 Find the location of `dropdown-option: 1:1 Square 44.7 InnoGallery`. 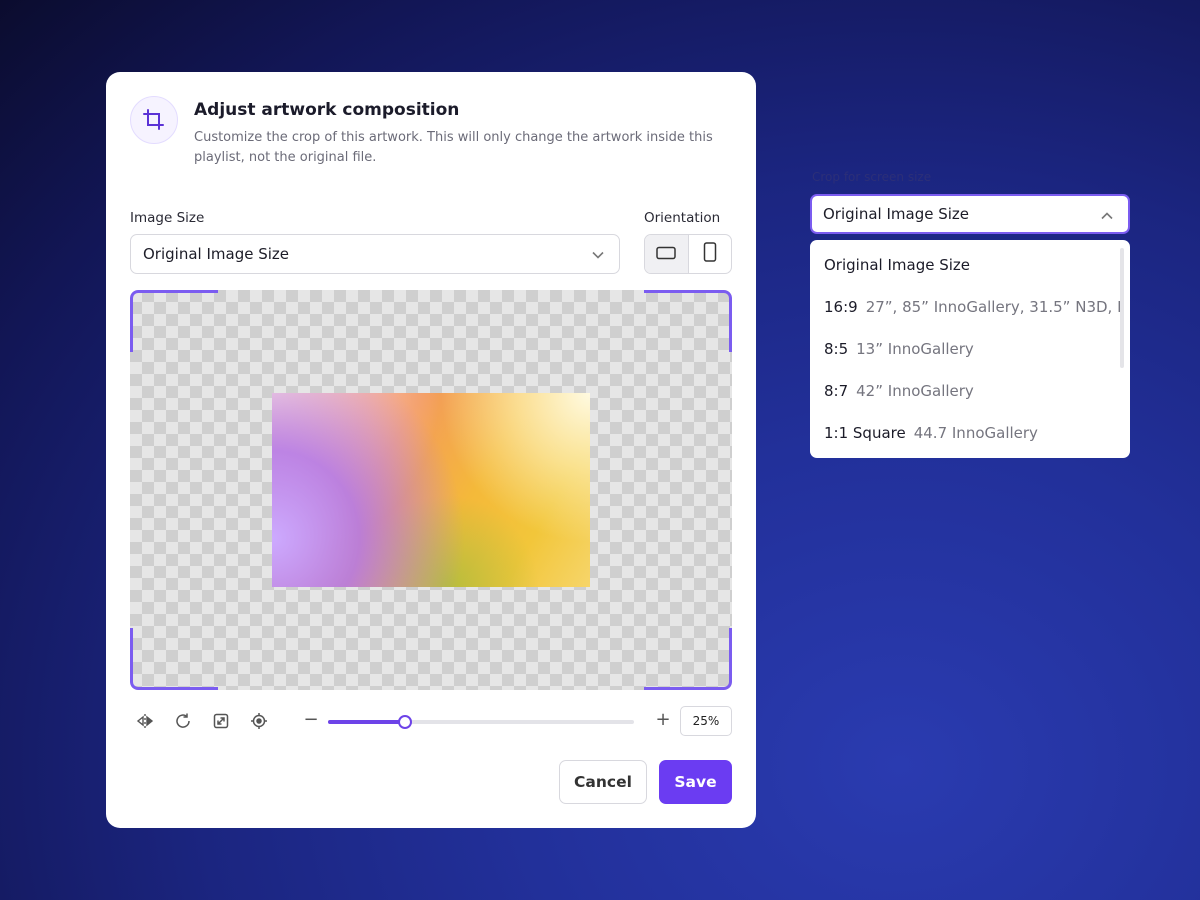

dropdown-option: 1:1 Square 44.7 InnoGallery is located at coordinates (974, 433).